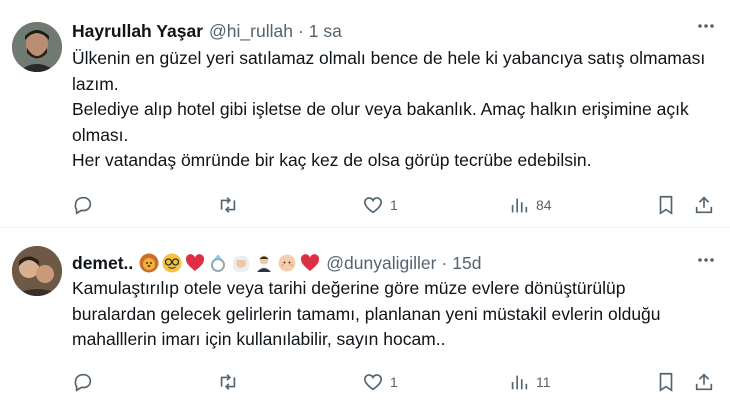 The image size is (730, 420). I want to click on action-bar: 1 84, so click(397, 205).